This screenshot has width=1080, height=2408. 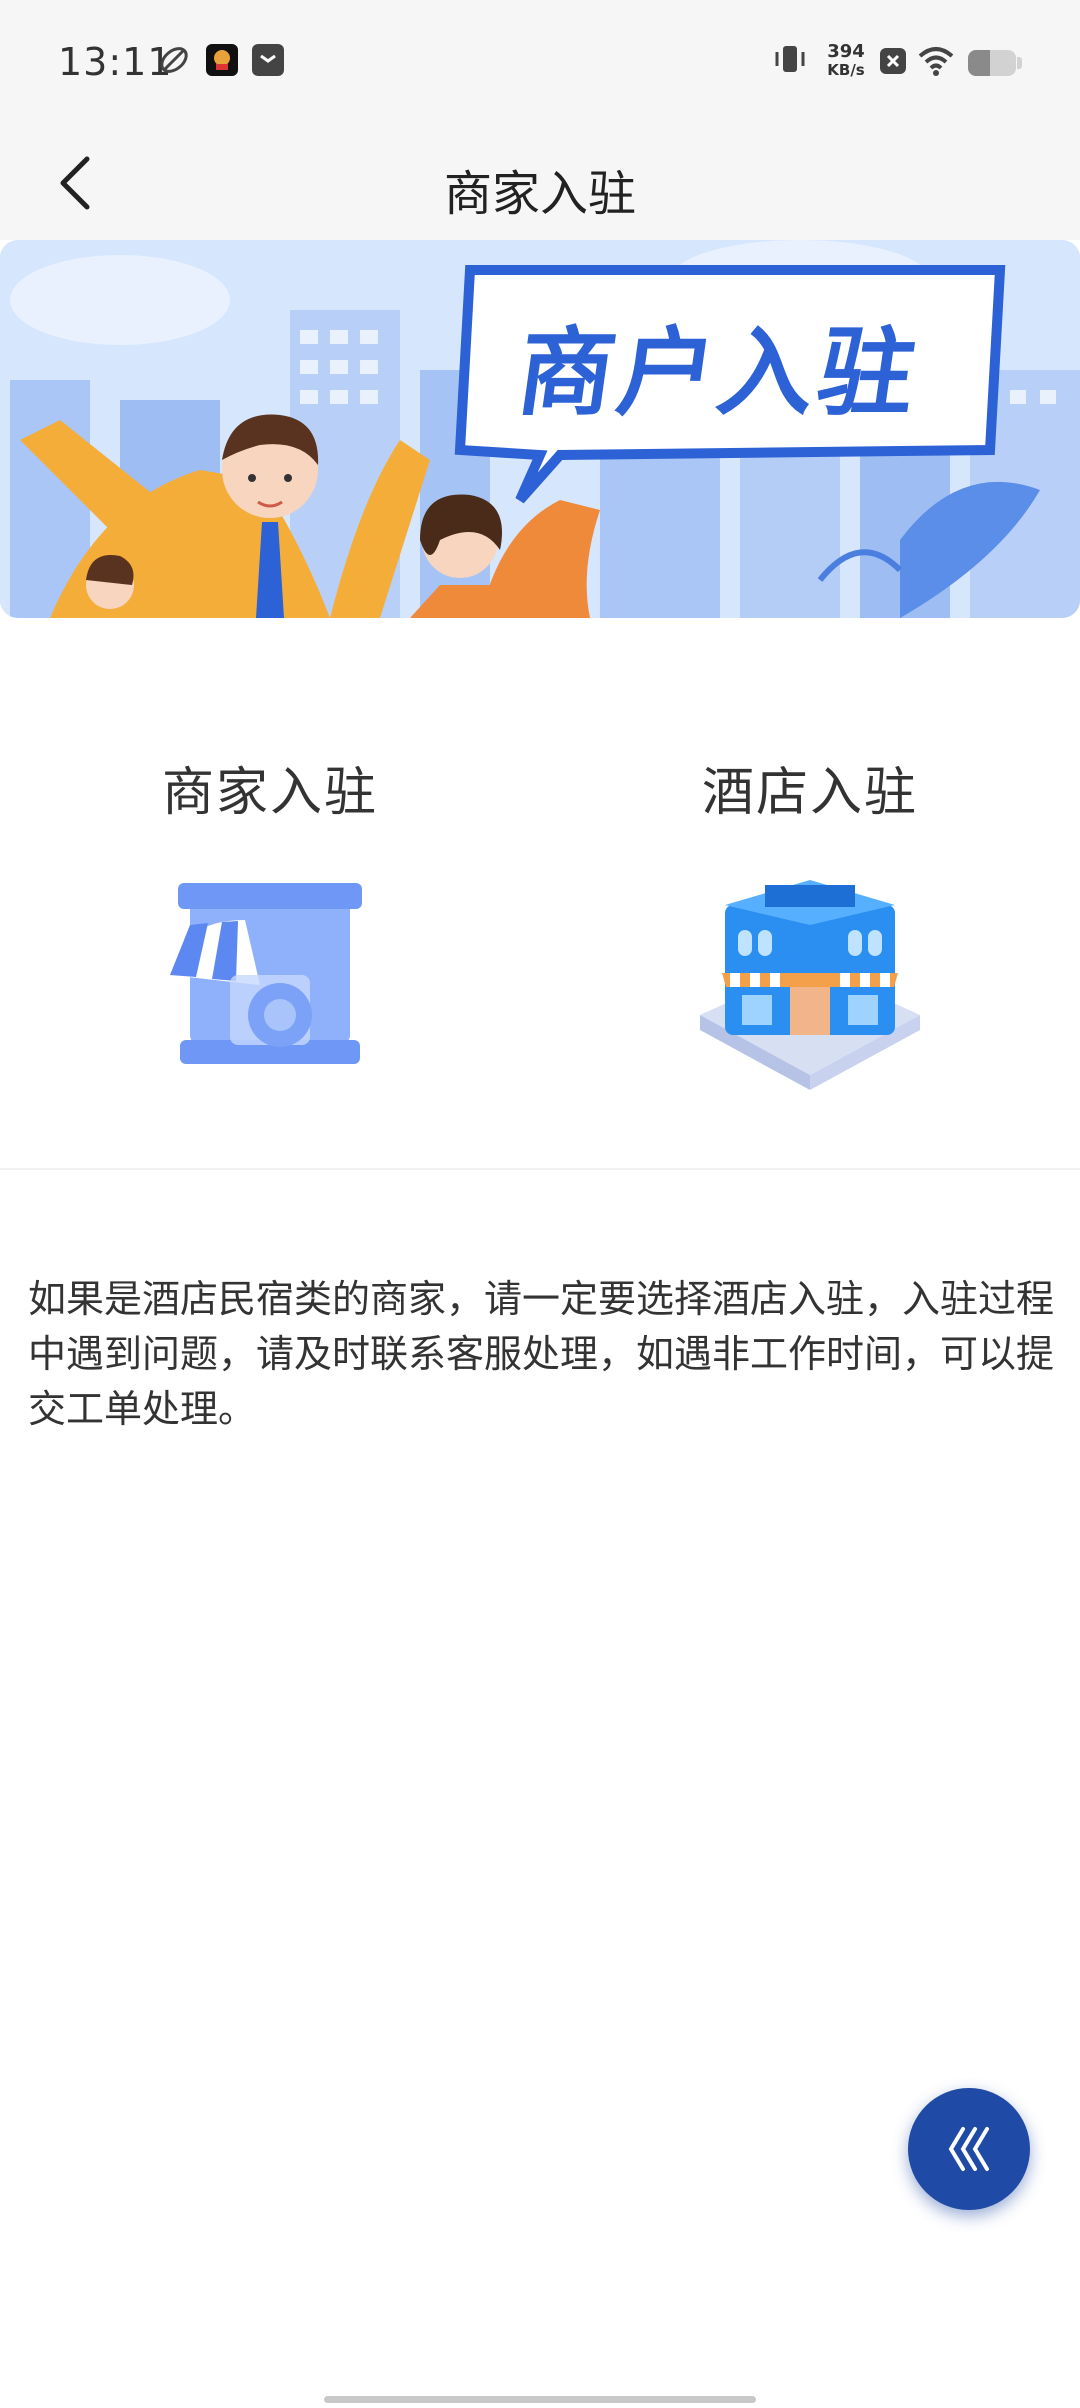 What do you see at coordinates (1019, 63) in the screenshot?
I see `battery-tip` at bounding box center [1019, 63].